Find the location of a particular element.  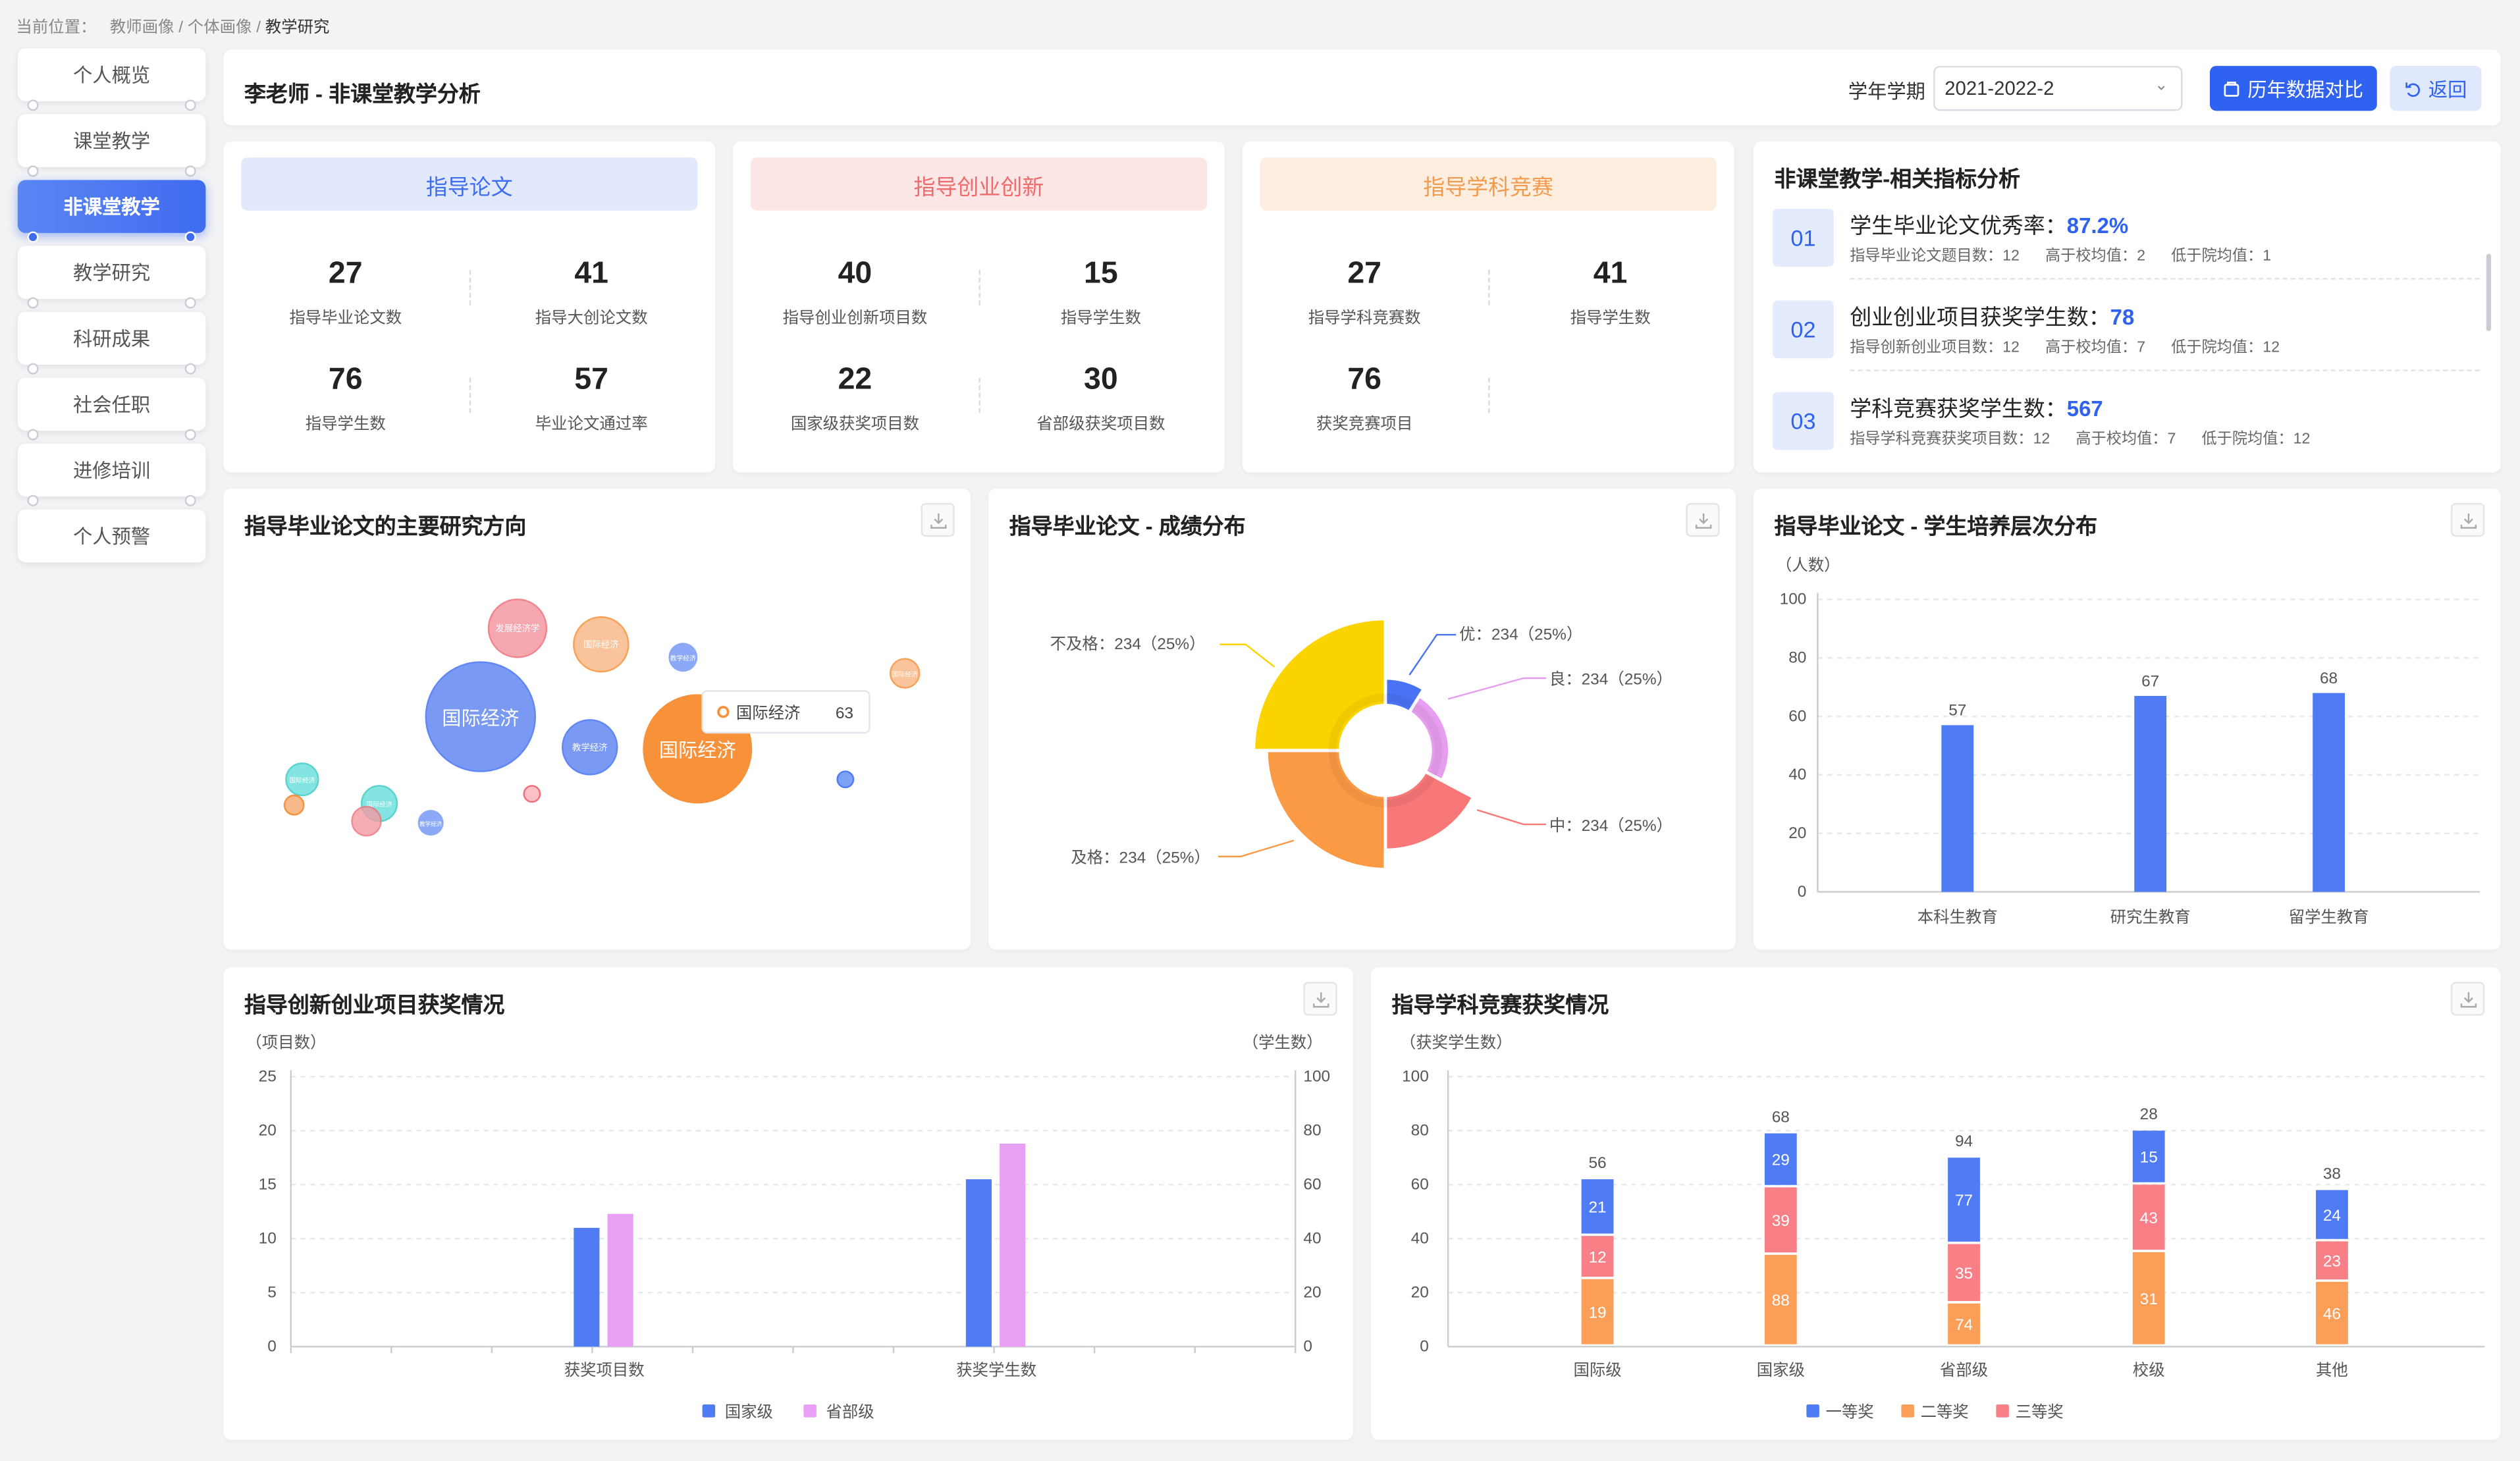

y-tick-label-right: 100 is located at coordinates (1316, 1077).